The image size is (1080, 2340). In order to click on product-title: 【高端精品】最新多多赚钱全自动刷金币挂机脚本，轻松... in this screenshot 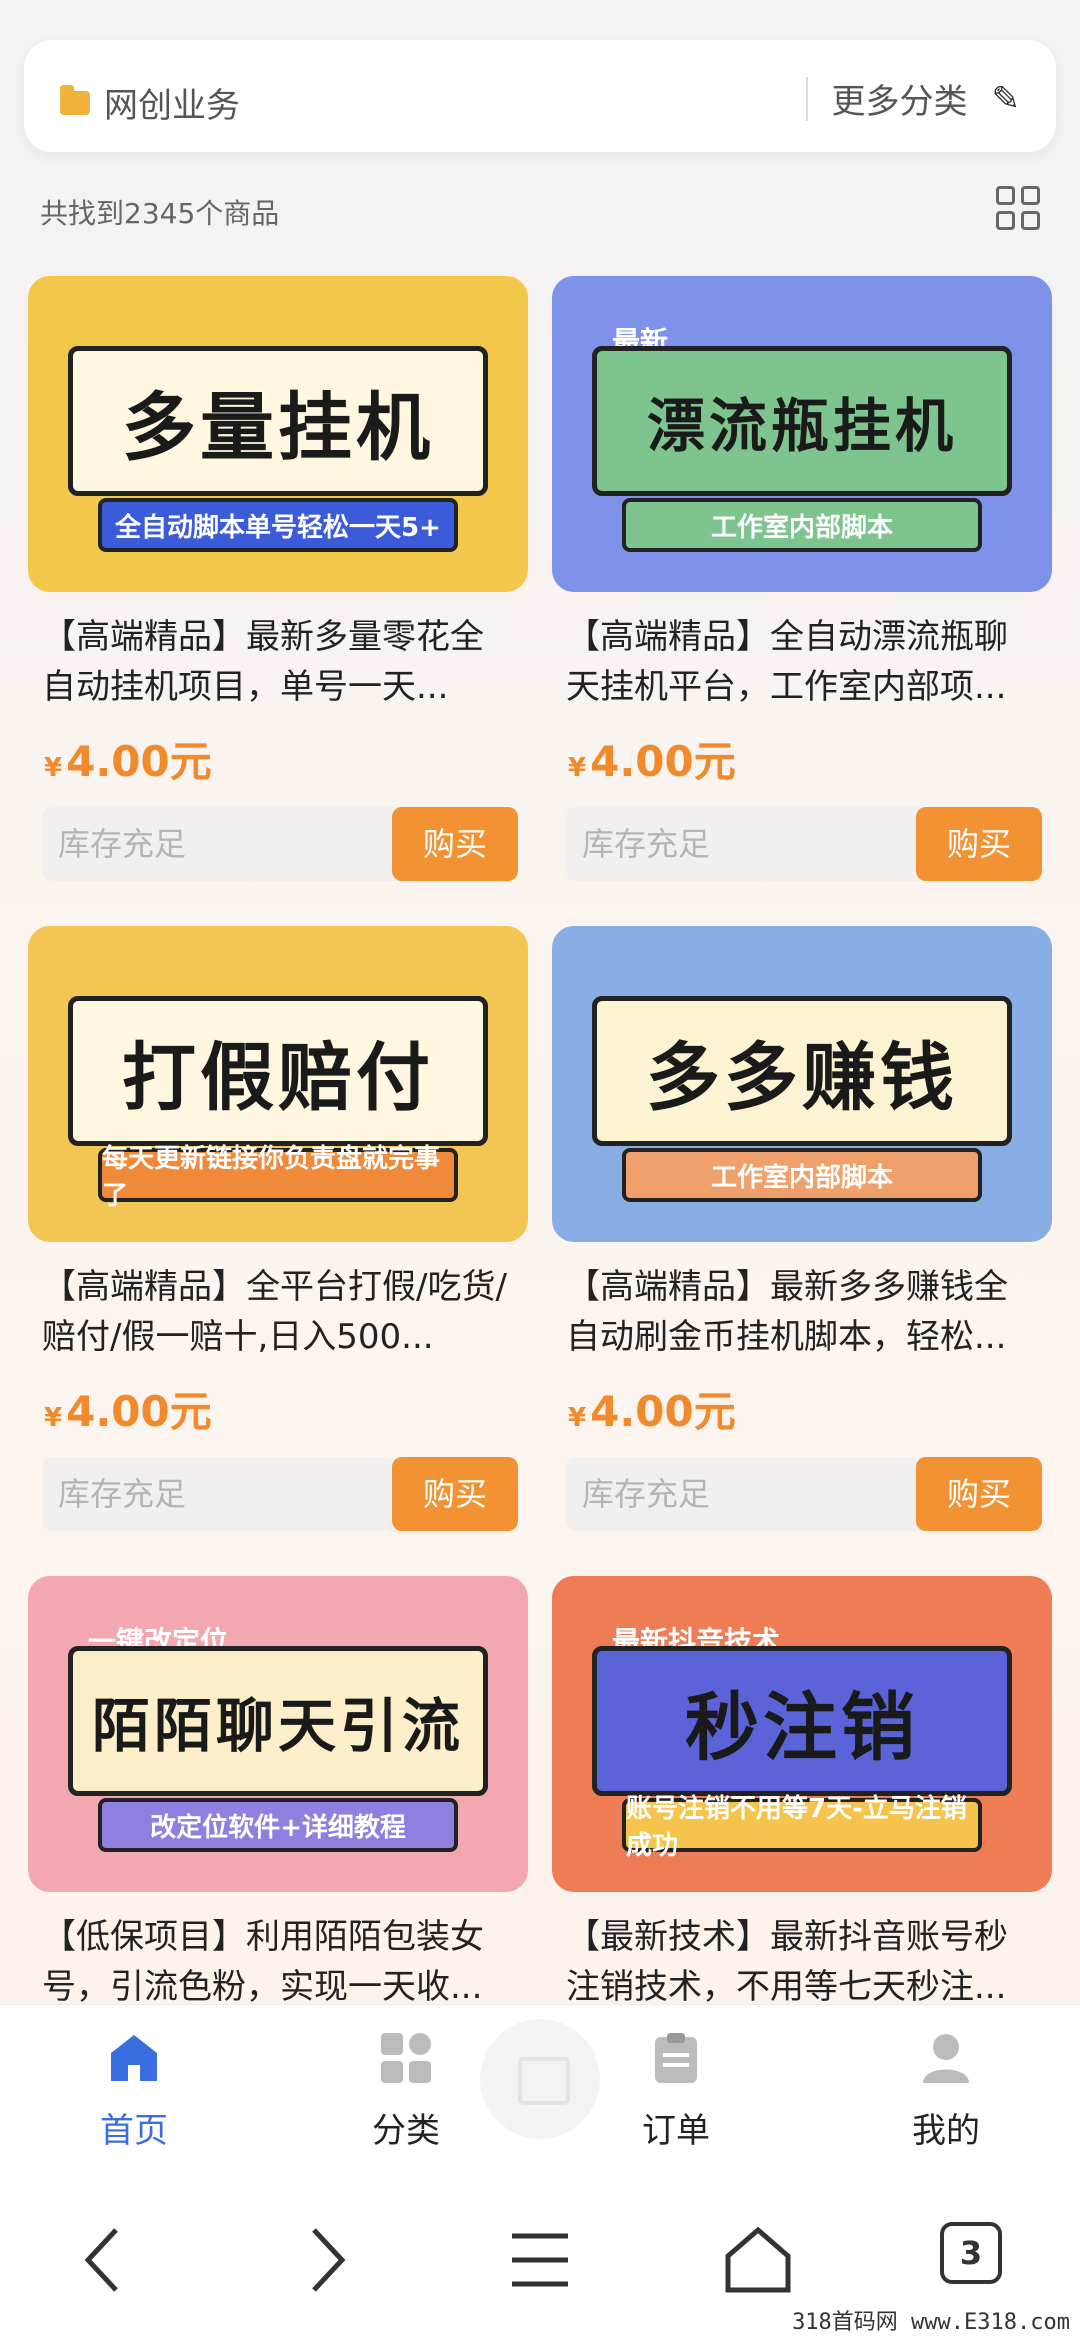, I will do `click(802, 1312)`.